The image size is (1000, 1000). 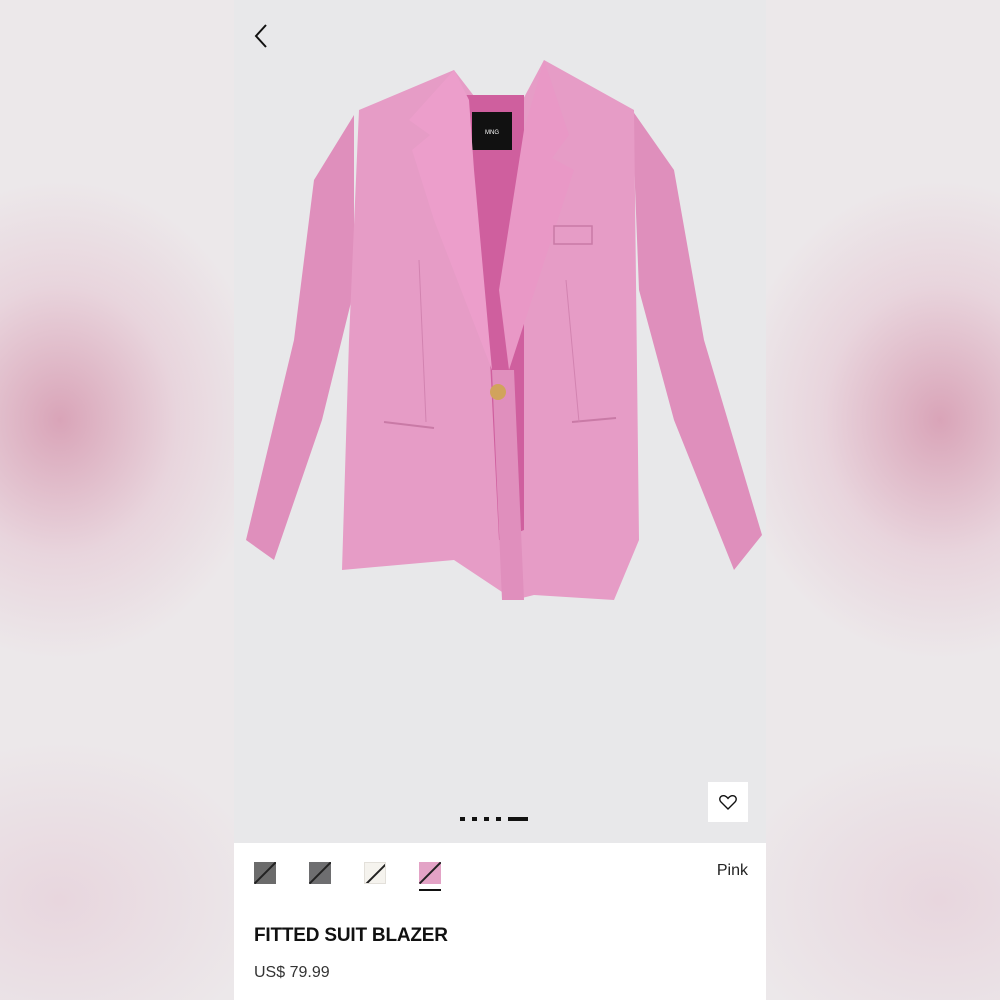 I want to click on heart-icon, so click(x=728, y=802).